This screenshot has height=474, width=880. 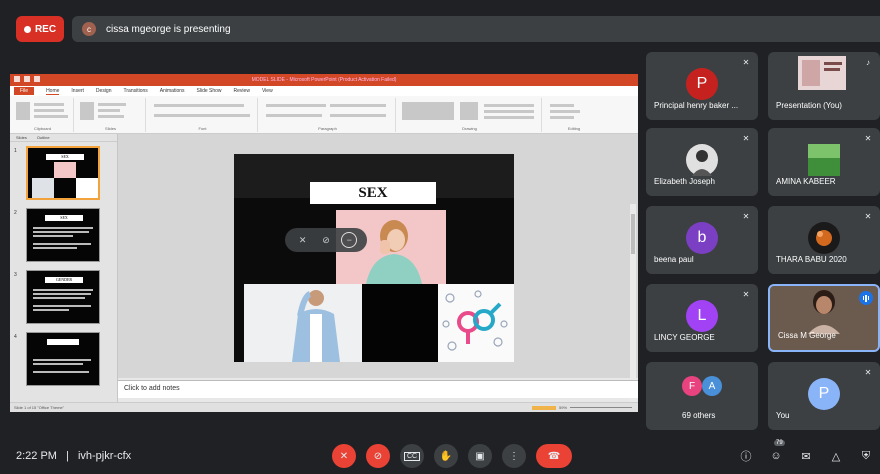 I want to click on presenting-text: cissa mgeorge is presenting, so click(x=168, y=29).